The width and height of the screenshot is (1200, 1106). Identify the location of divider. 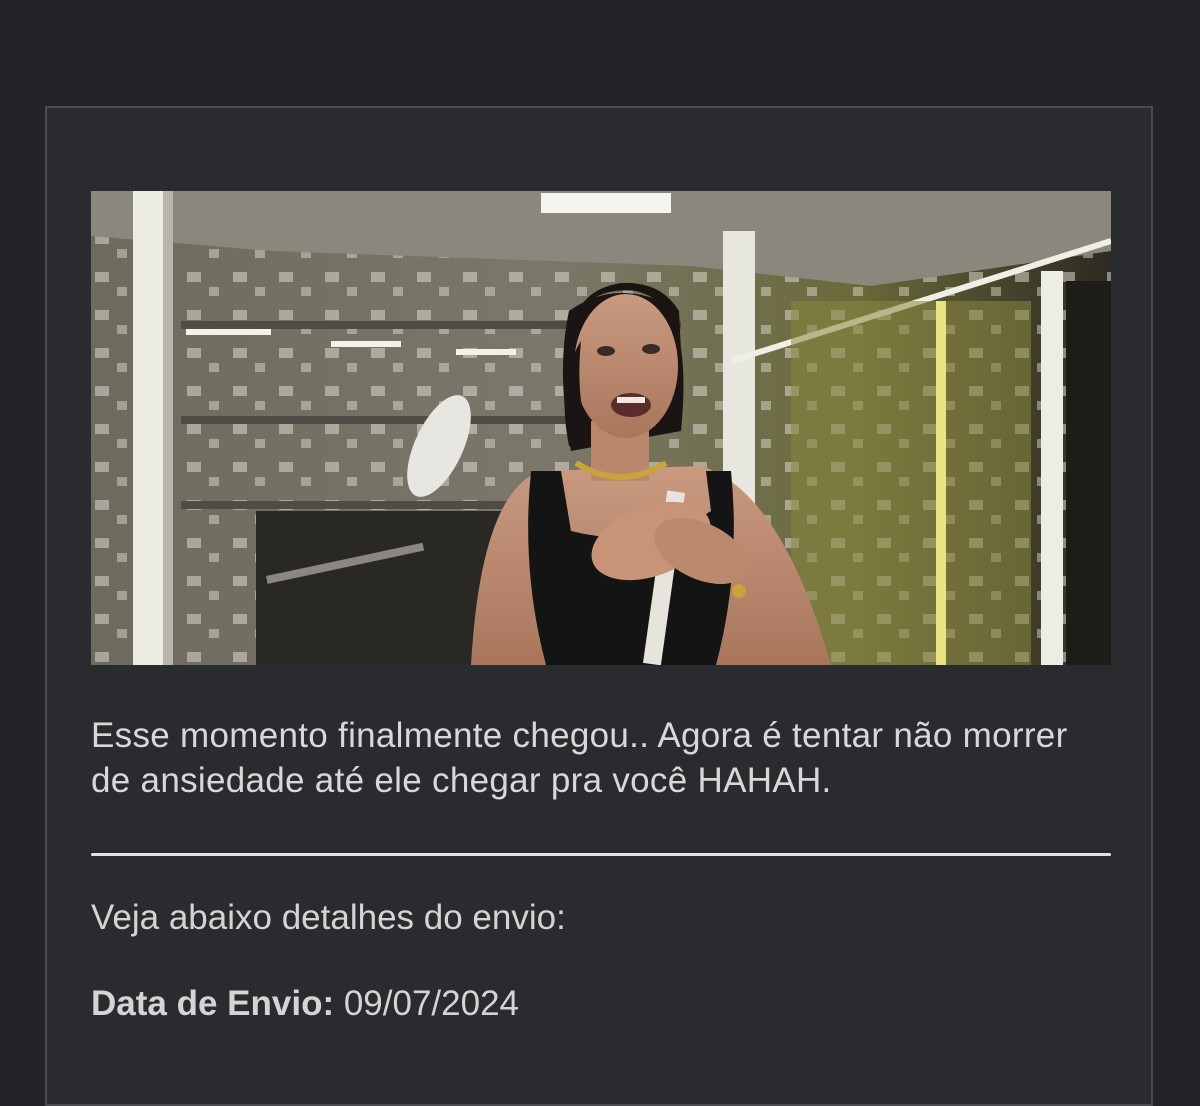
(601, 854).